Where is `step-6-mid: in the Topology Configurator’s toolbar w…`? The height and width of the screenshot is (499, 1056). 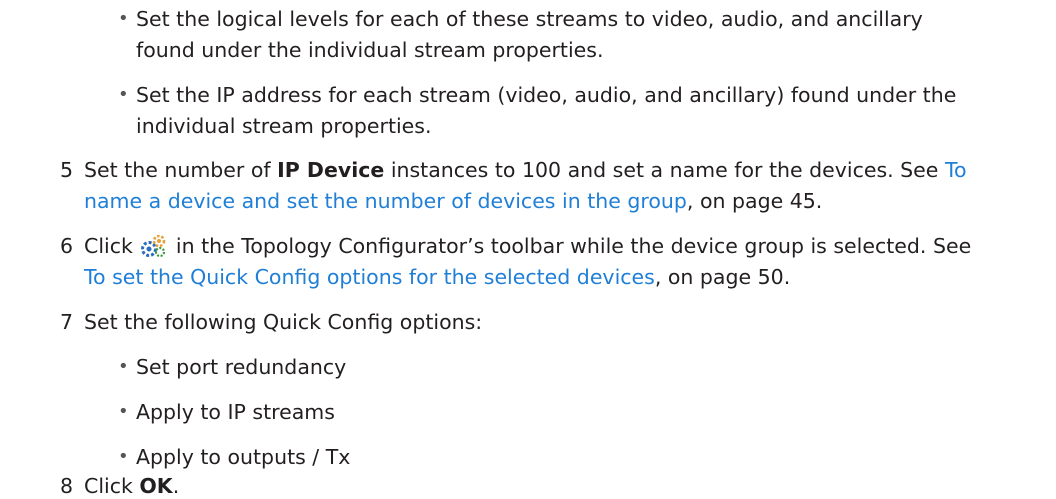 step-6-mid: in the Topology Configurator’s toolbar w… is located at coordinates (573, 246).